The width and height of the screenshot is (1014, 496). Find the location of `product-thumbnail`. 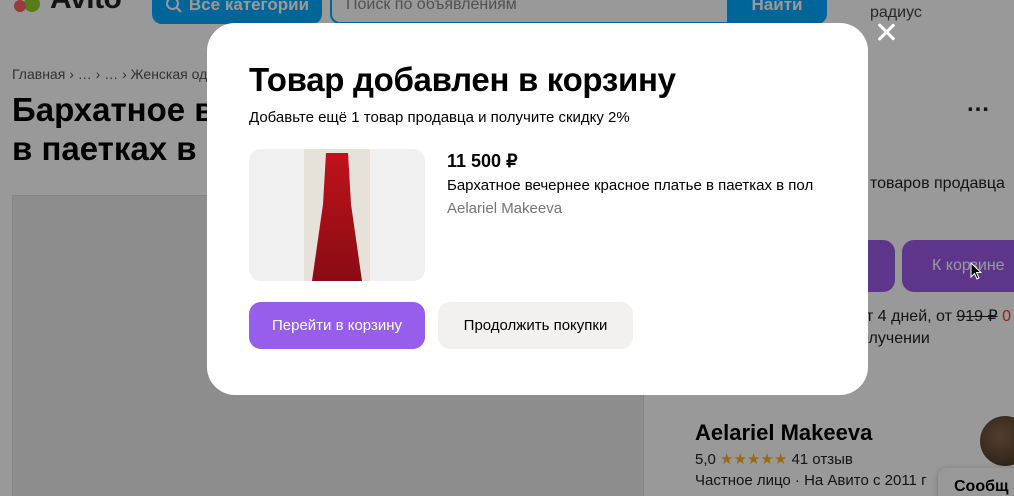

product-thumbnail is located at coordinates (337, 215).